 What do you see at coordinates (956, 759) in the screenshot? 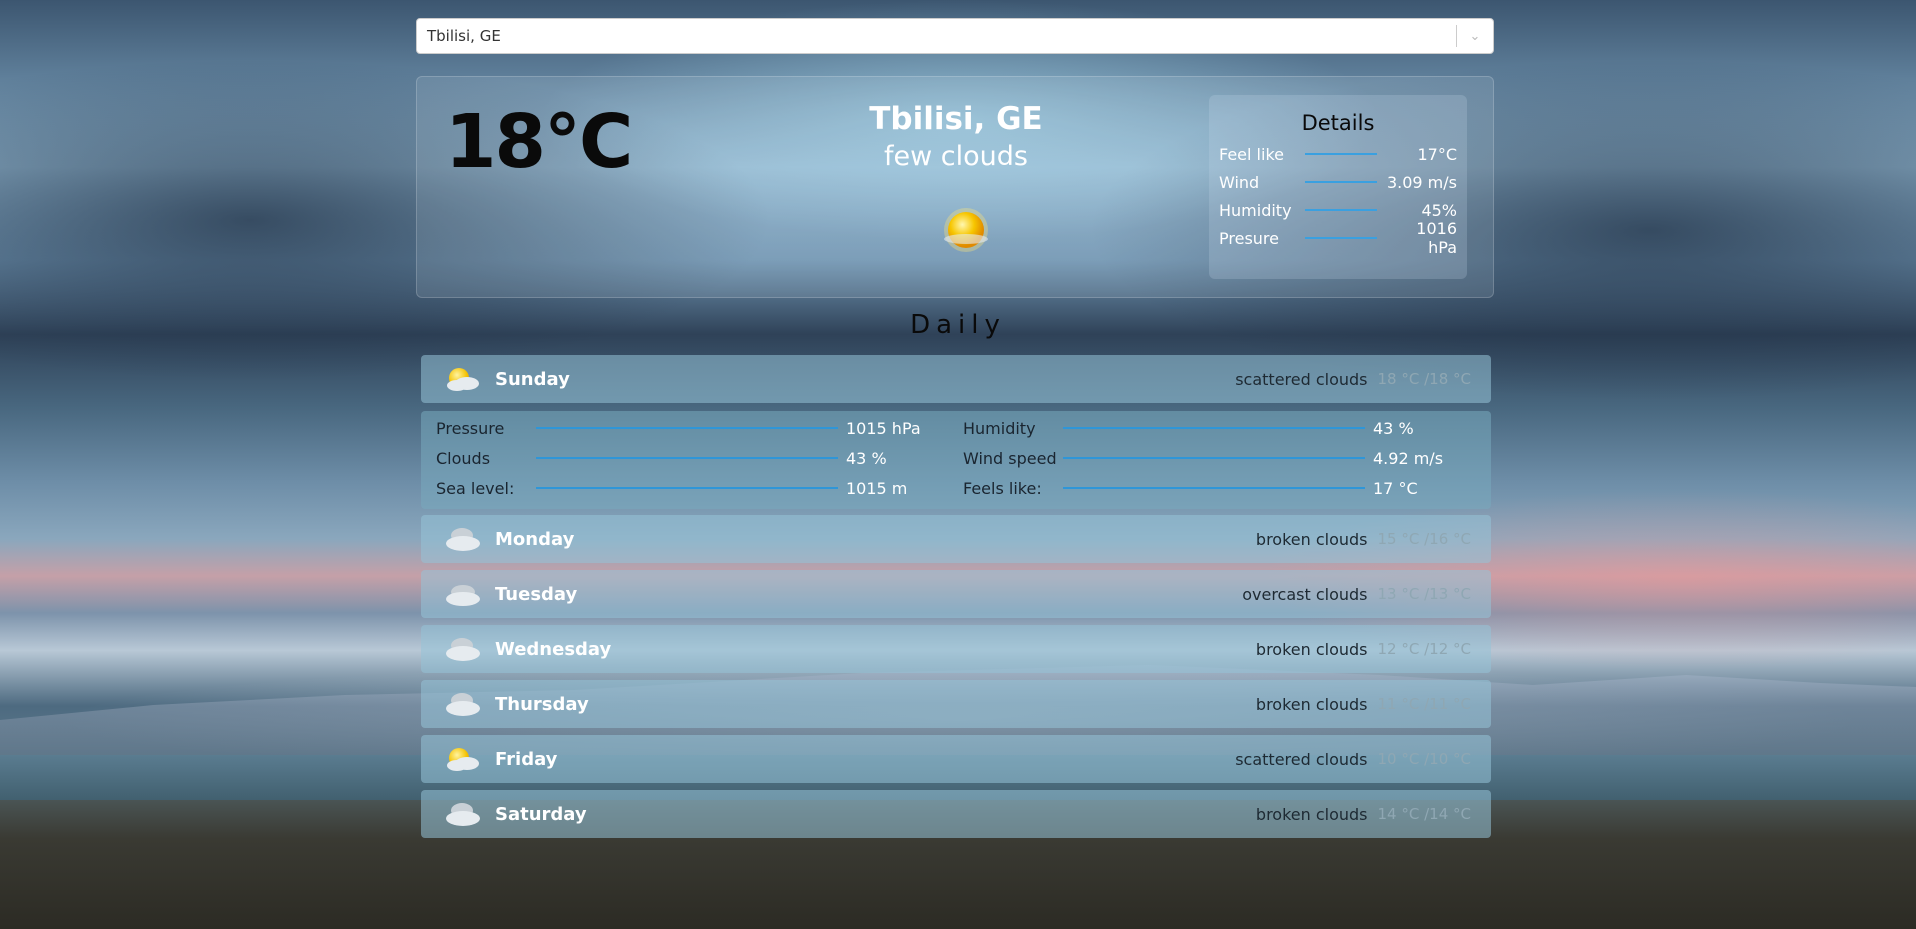
I see `day-row-friday: Friday scattered clouds 10 °C /10 °C` at bounding box center [956, 759].